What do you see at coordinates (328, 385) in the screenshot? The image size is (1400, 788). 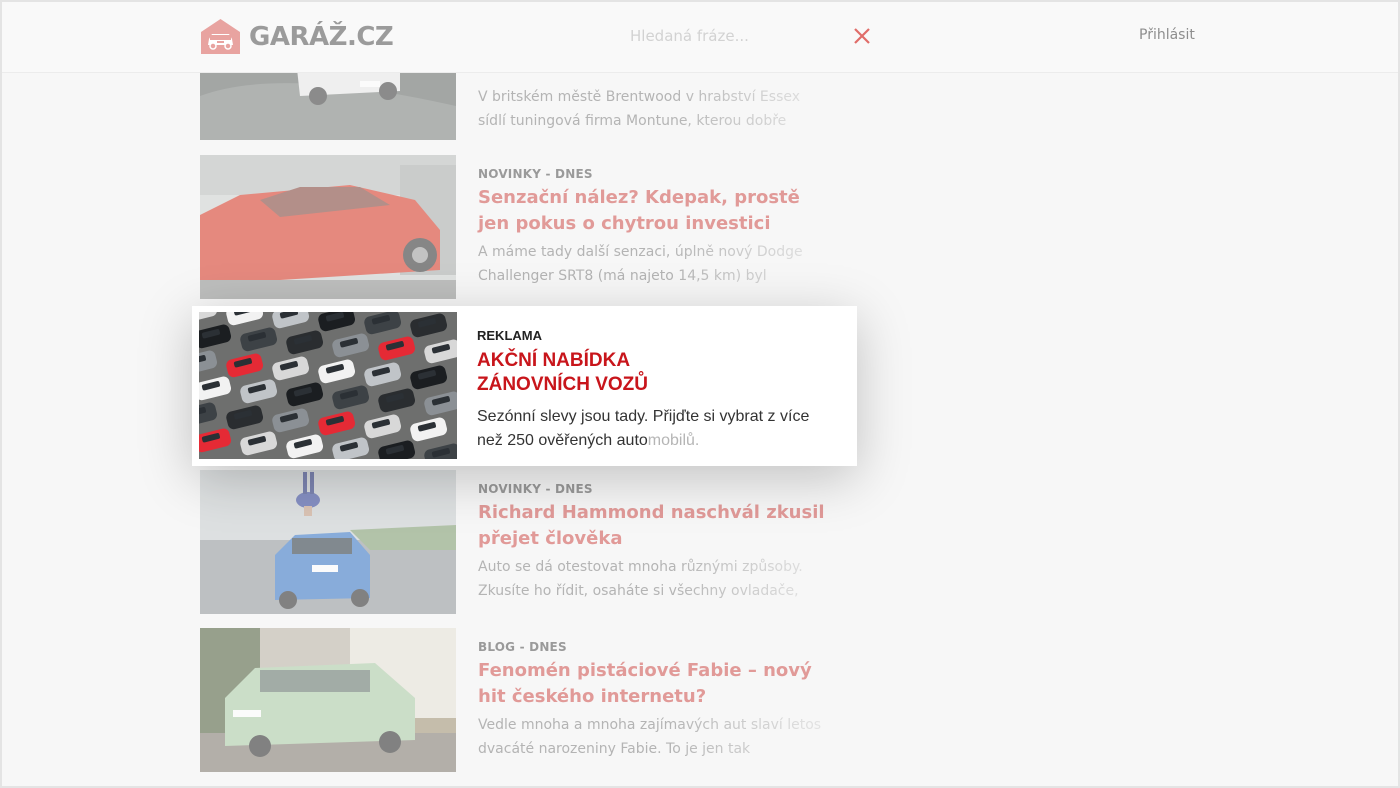 I see `ad-image` at bounding box center [328, 385].